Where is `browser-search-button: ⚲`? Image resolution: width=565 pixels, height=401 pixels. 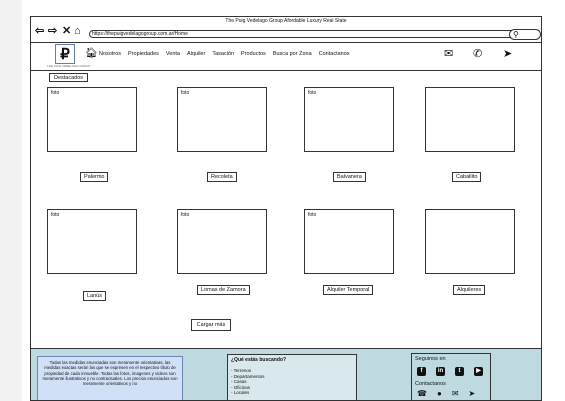 browser-search-button: ⚲ is located at coordinates (525, 34).